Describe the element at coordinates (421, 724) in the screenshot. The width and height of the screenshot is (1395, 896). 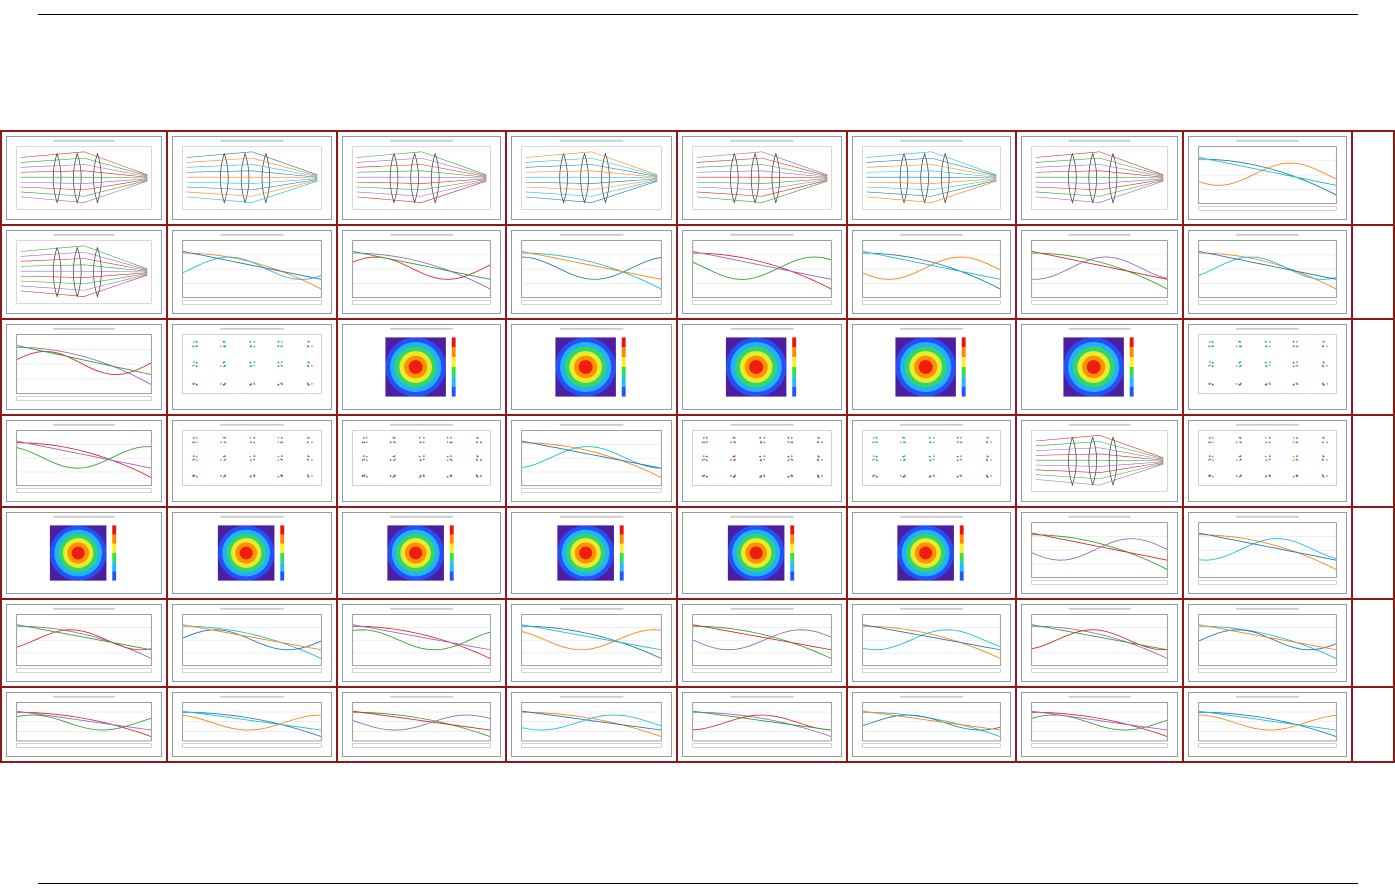
I see `thumbnail-ensquared-energy` at that location.